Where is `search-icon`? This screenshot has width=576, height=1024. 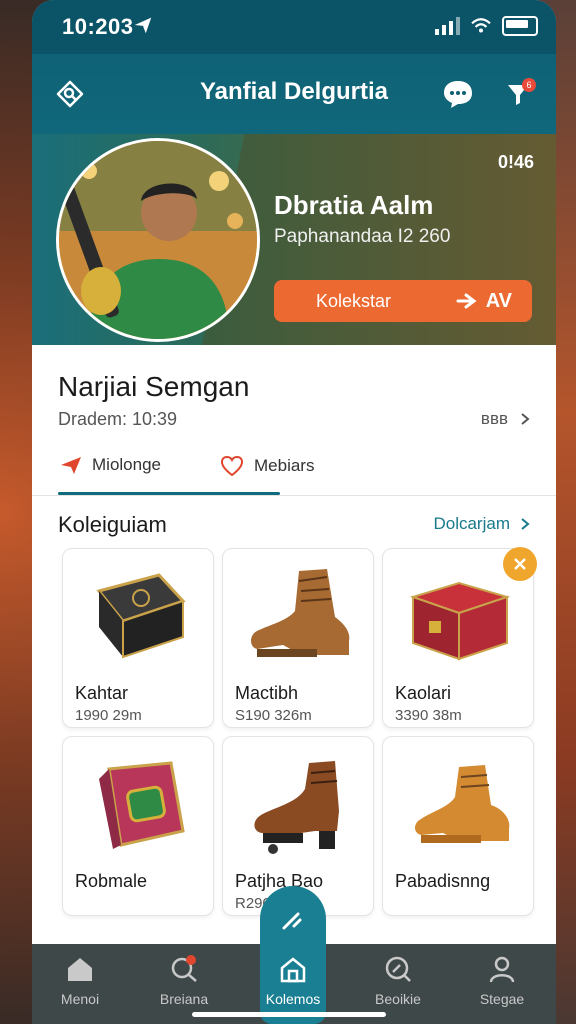 search-icon is located at coordinates (184, 968).